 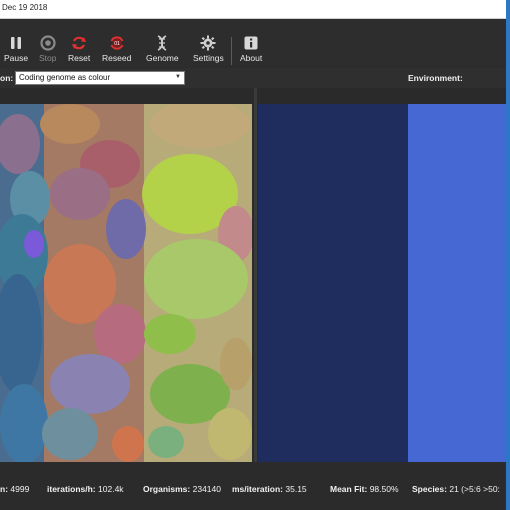 What do you see at coordinates (16, 58) in the screenshot?
I see `pause-label: Pause` at bounding box center [16, 58].